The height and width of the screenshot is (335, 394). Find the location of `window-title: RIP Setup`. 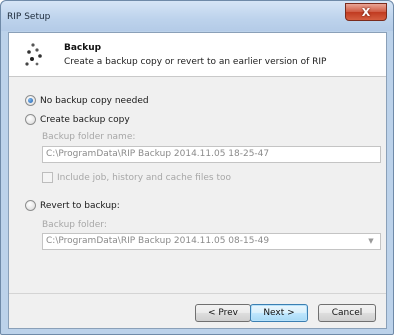

window-title: RIP Setup is located at coordinates (29, 17).